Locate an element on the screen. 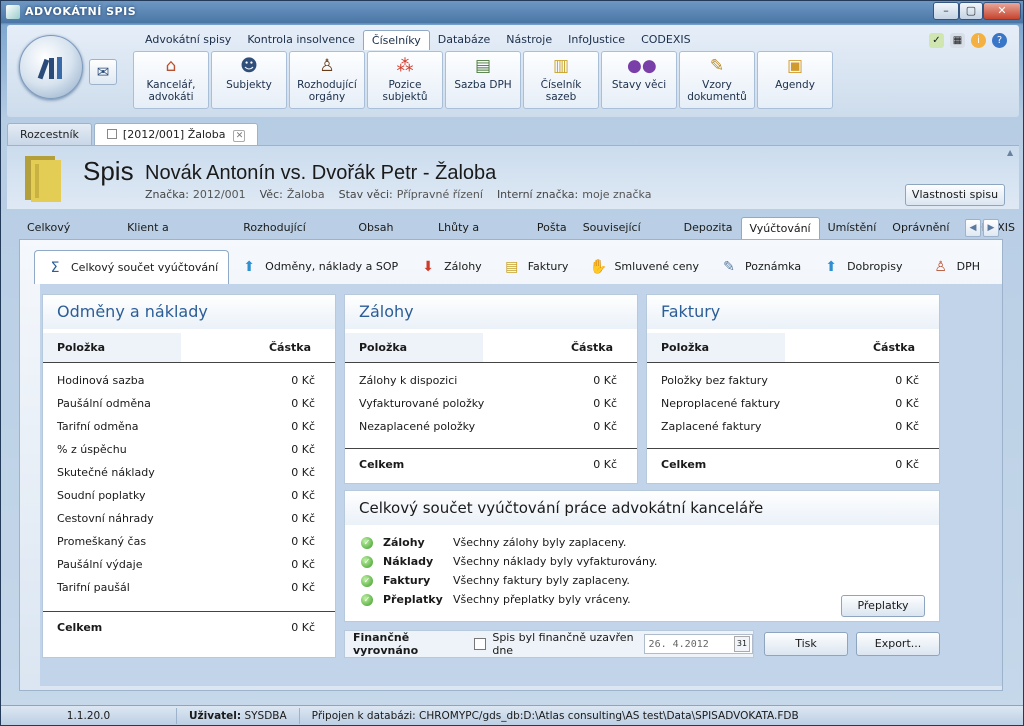 This screenshot has height=726, width=1024. toolbar-subjekty-button: ☻ Subjekty is located at coordinates (249, 80).